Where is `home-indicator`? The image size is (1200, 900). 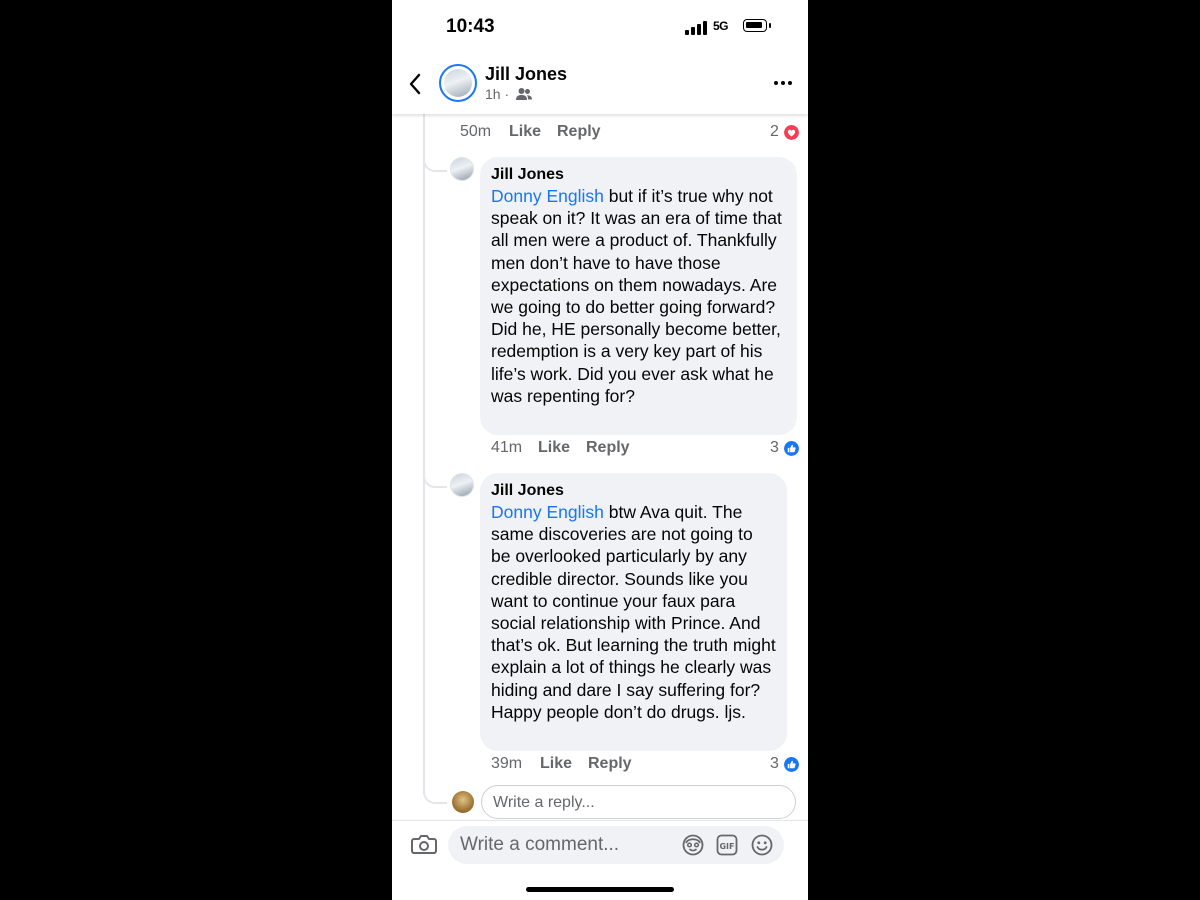 home-indicator is located at coordinates (600, 889).